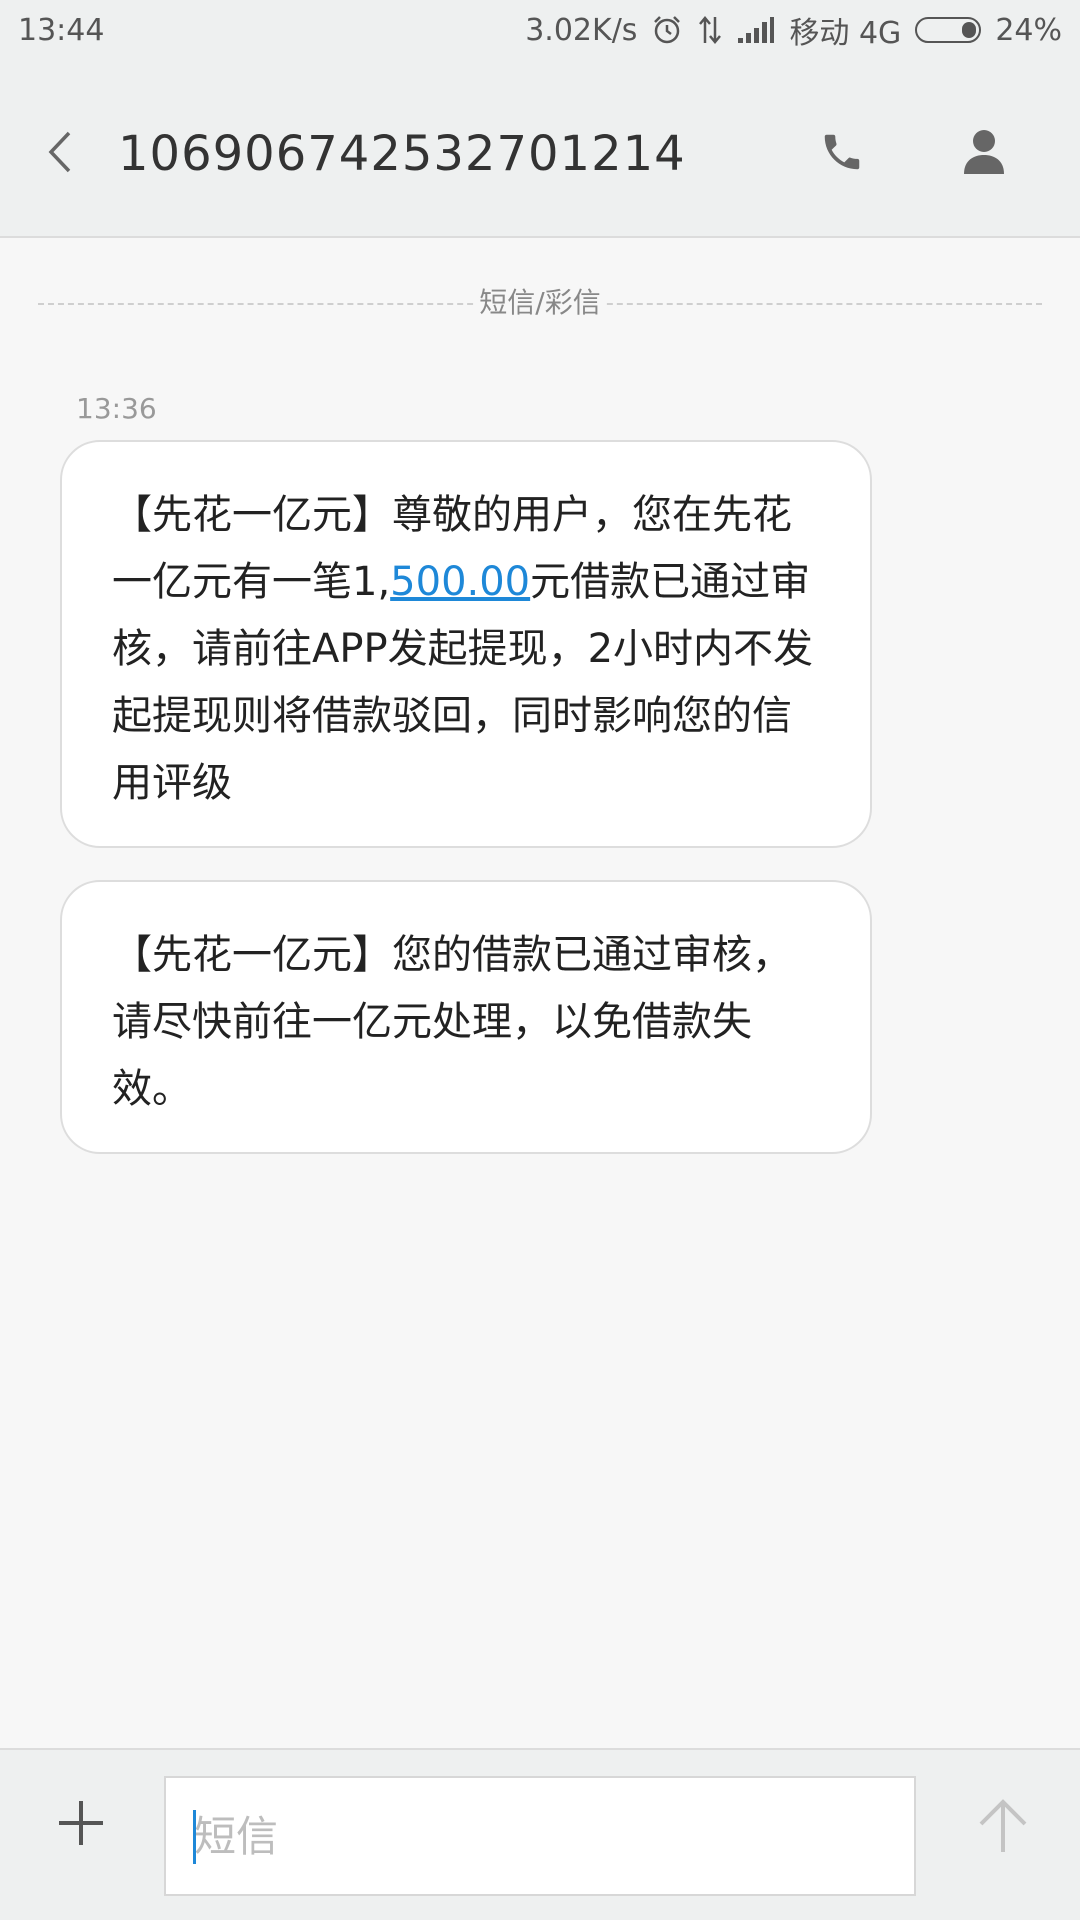 The width and height of the screenshot is (1080, 1920). I want to click on plus-icon, so click(81, 1823).